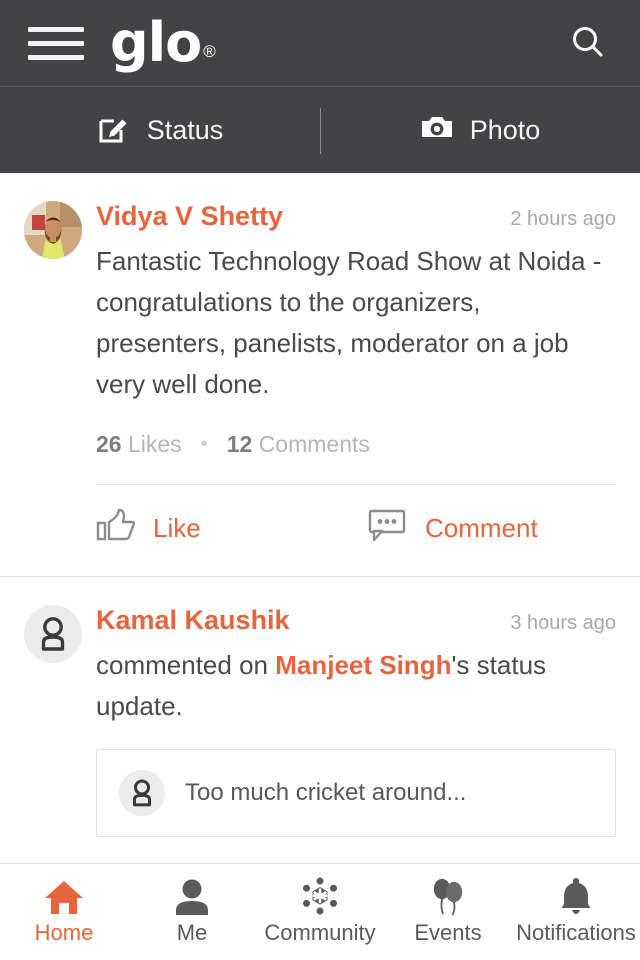  What do you see at coordinates (505, 129) in the screenshot?
I see `tab-photo-label: Photo` at bounding box center [505, 129].